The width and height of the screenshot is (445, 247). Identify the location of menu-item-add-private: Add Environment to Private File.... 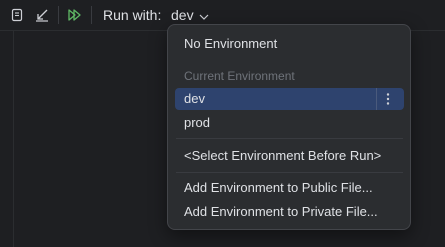
(289, 212).